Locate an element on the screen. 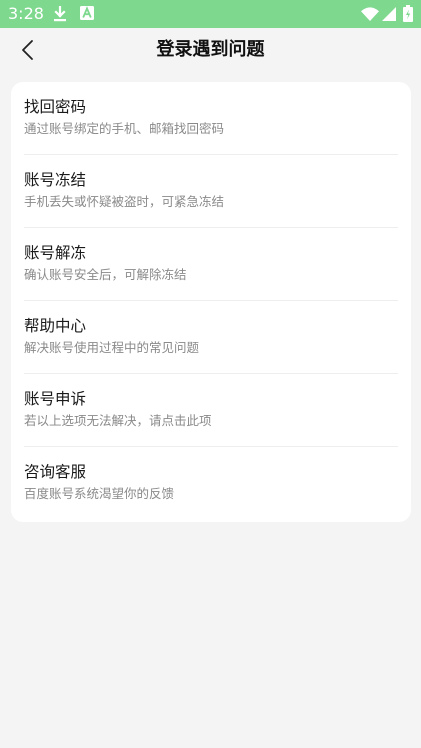  status-bar: 3:28 is located at coordinates (210, 14).